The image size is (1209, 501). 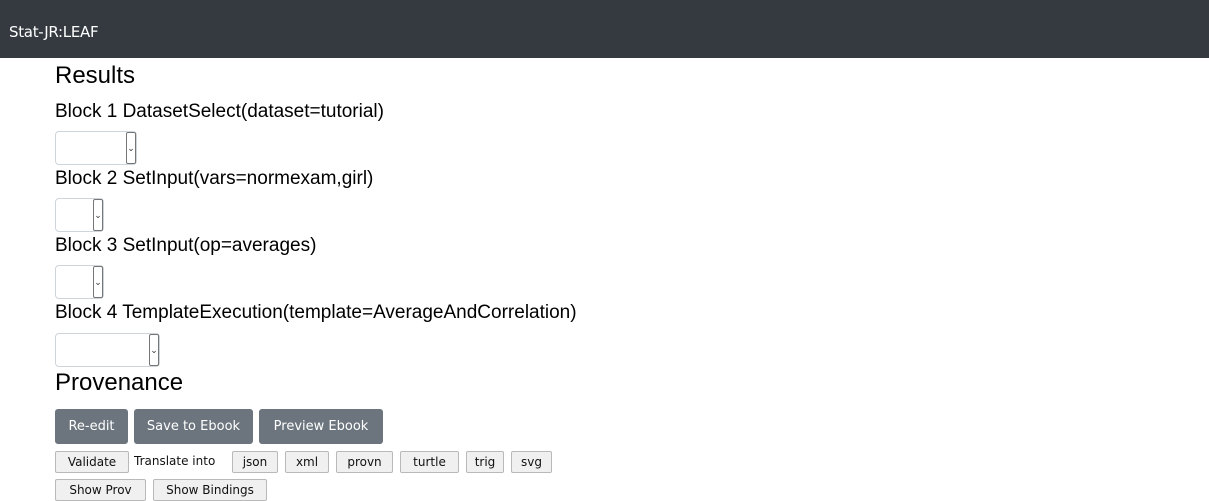 What do you see at coordinates (531, 462) in the screenshot?
I see `translate-svg-button: svg` at bounding box center [531, 462].